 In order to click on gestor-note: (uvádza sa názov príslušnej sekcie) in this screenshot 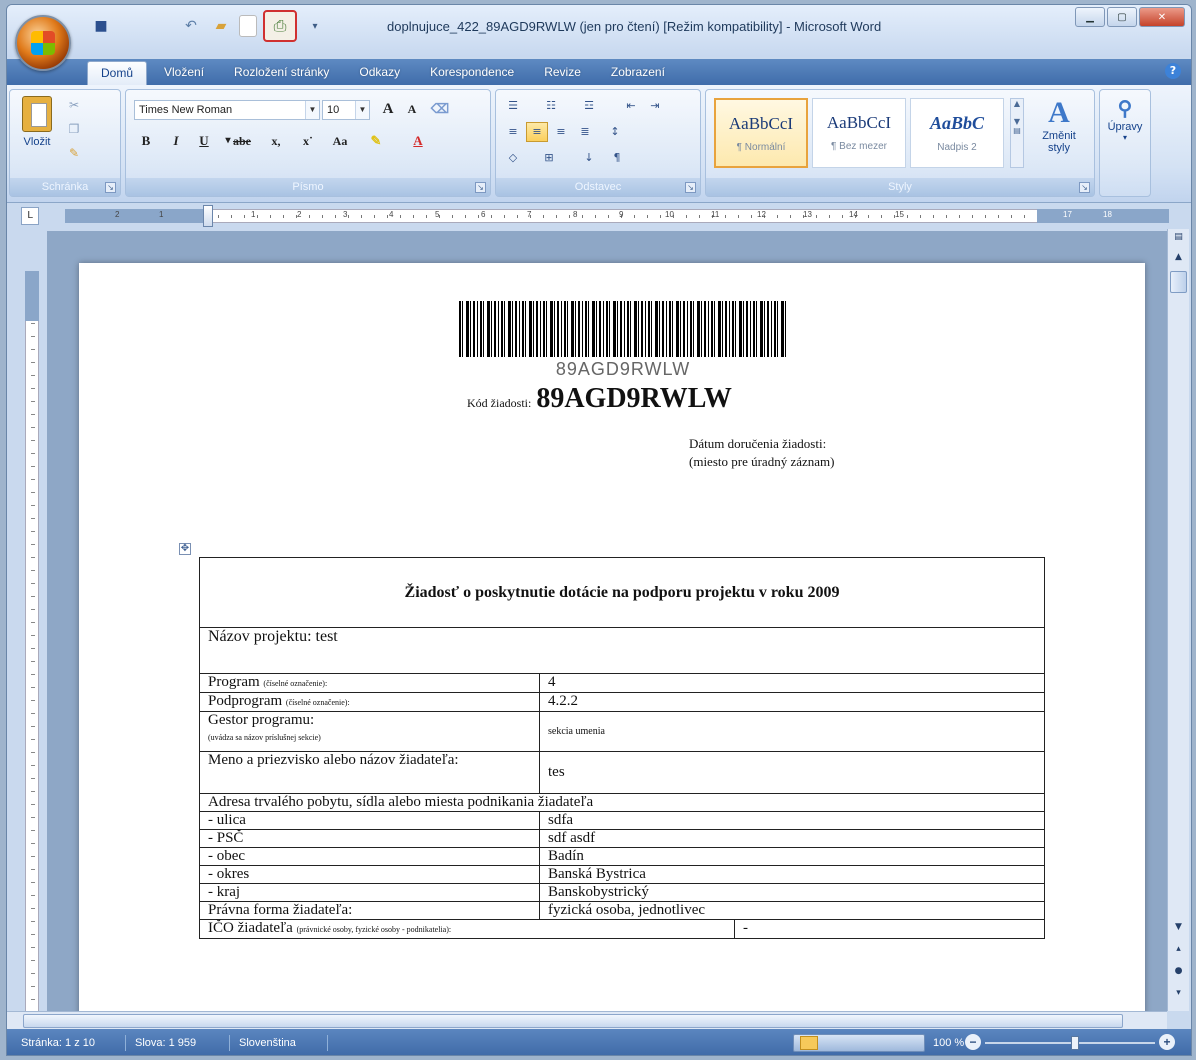, I will do `click(264, 737)`.